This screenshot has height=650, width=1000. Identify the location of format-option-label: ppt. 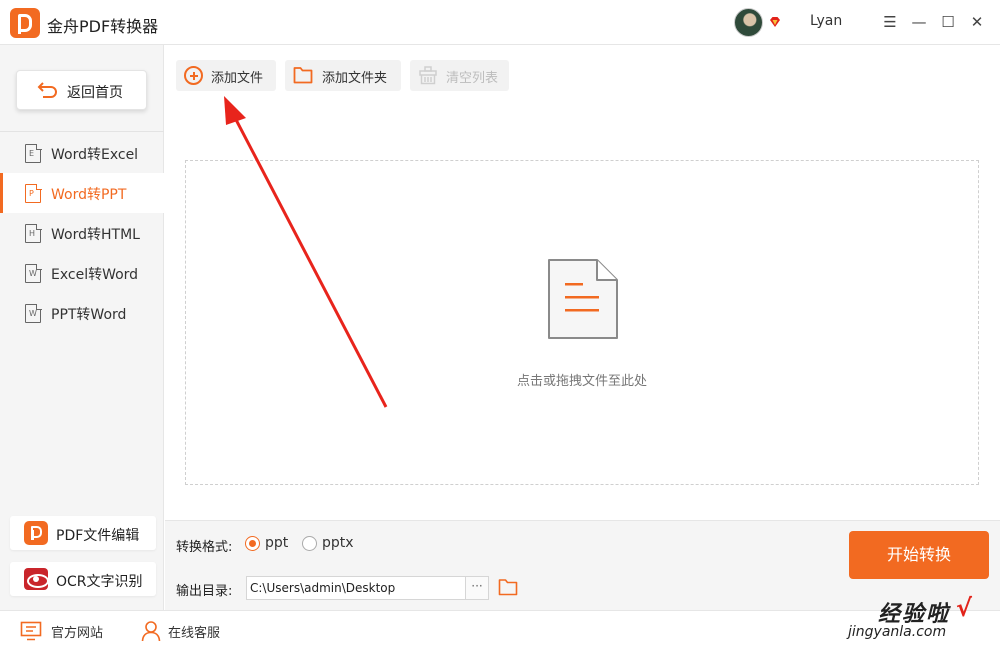
(276, 543).